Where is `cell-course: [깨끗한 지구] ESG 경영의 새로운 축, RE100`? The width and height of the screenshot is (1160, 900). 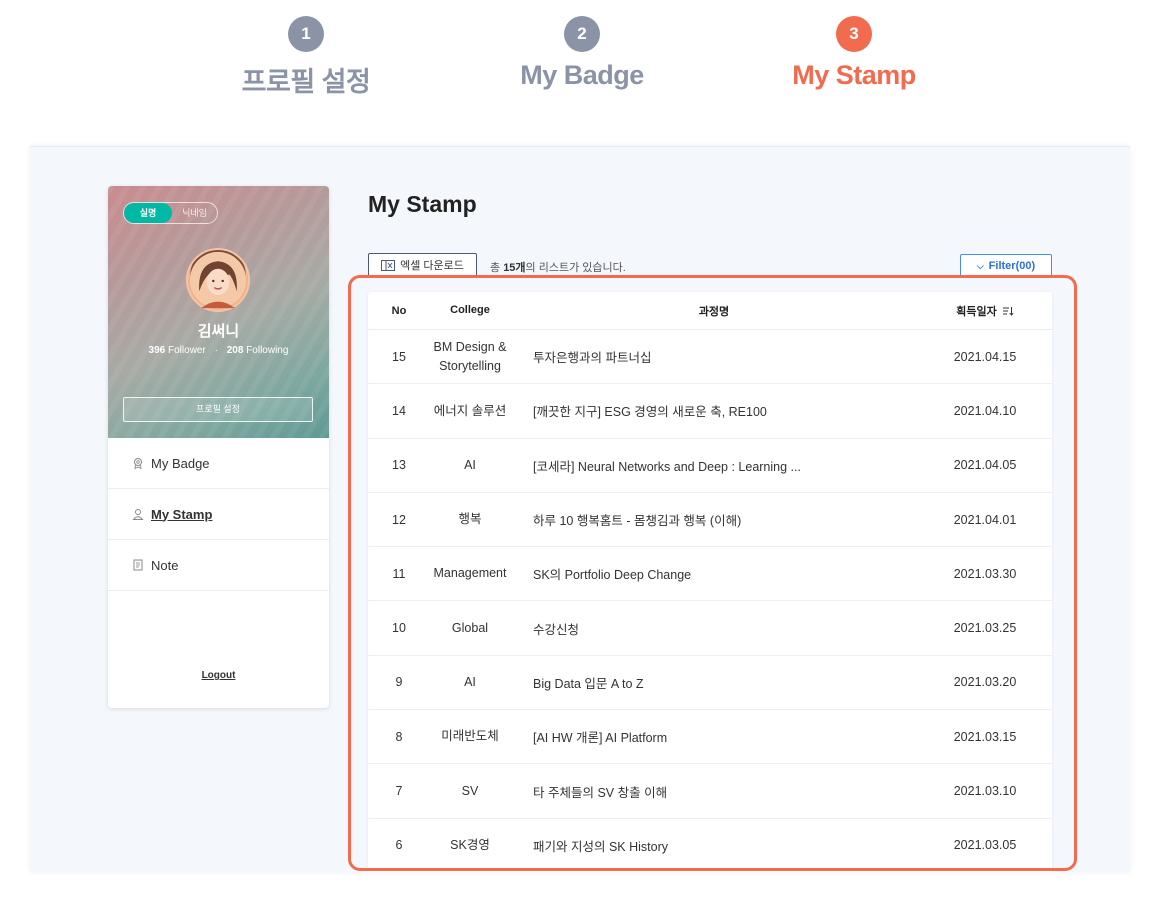 cell-course: [깨끗한 지구] ESG 경영의 새로운 축, RE100 is located at coordinates (714, 410).